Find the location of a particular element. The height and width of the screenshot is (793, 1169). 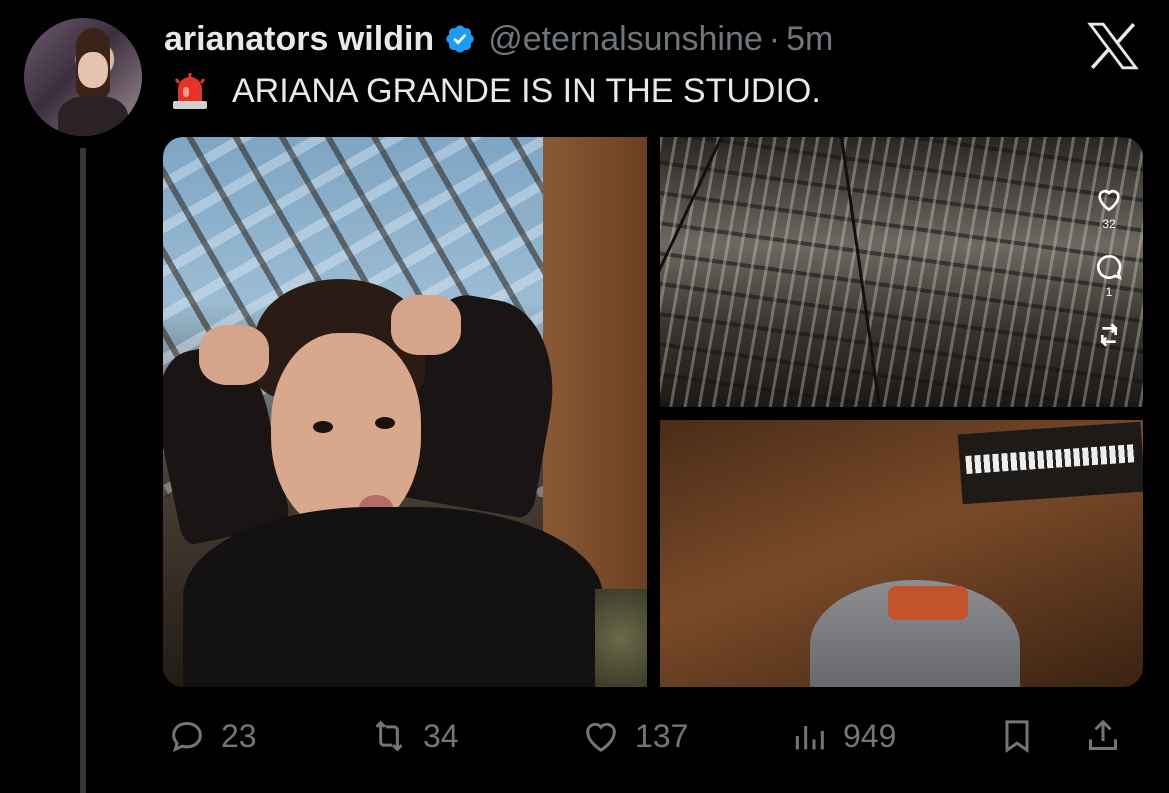

photo-studio-cap is located at coordinates (901, 553).